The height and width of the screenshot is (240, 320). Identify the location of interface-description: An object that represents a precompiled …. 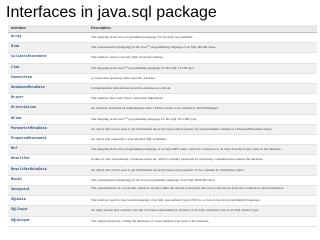
(202, 140).